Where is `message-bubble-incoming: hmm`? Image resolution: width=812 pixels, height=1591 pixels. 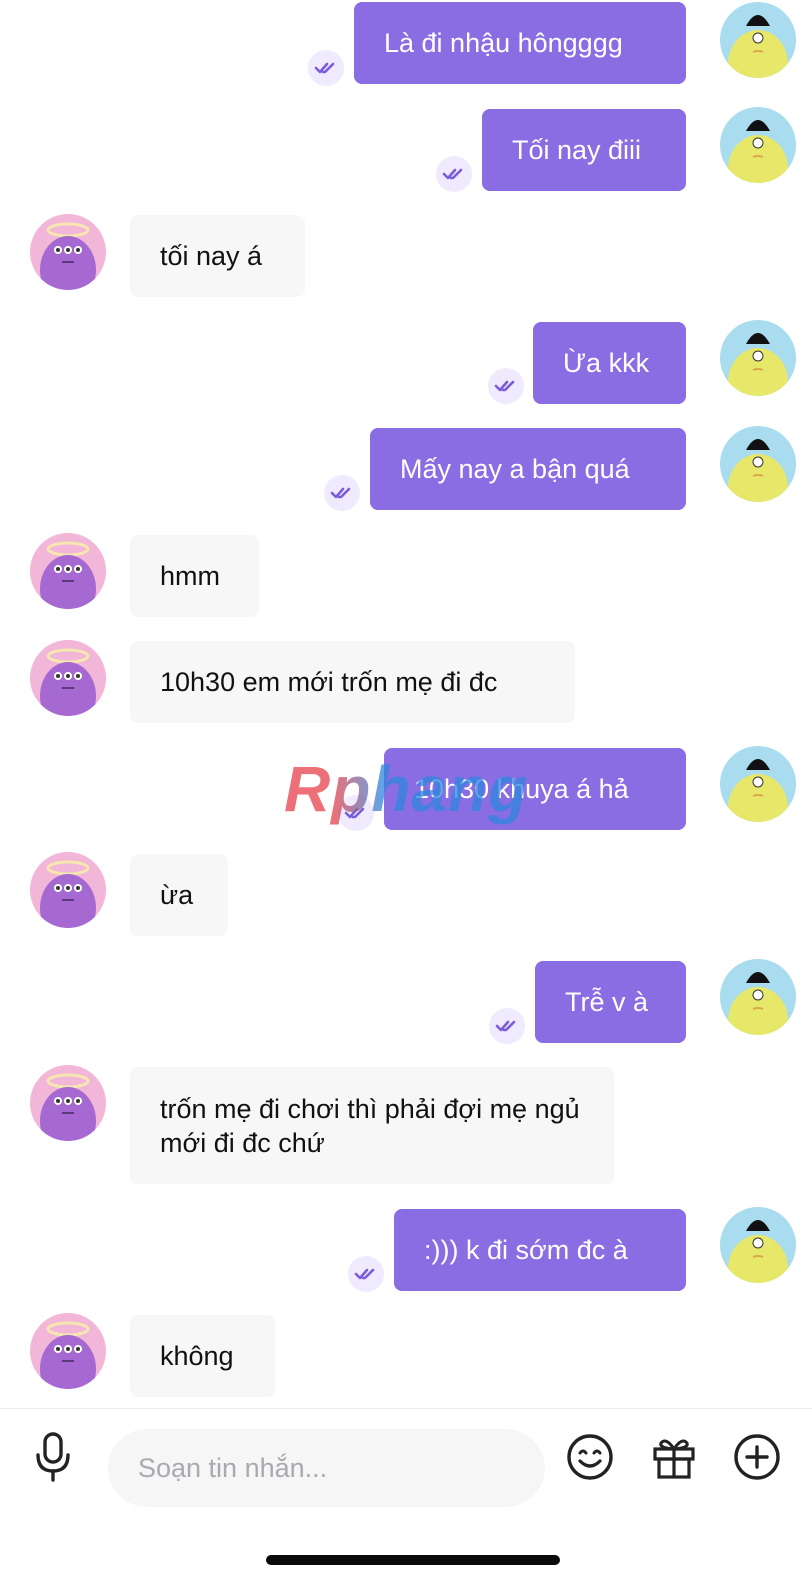 message-bubble-incoming: hmm is located at coordinates (194, 576).